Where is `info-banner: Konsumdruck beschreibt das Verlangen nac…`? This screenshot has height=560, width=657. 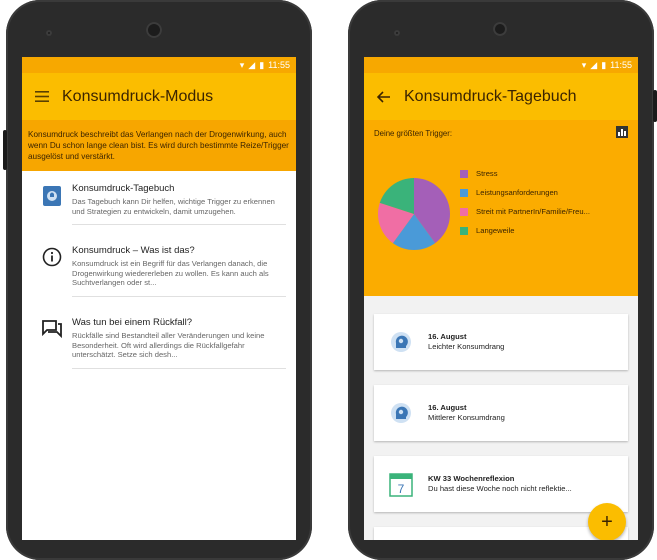 info-banner: Konsumdruck beschreibt das Verlangen nac… is located at coordinates (159, 145).